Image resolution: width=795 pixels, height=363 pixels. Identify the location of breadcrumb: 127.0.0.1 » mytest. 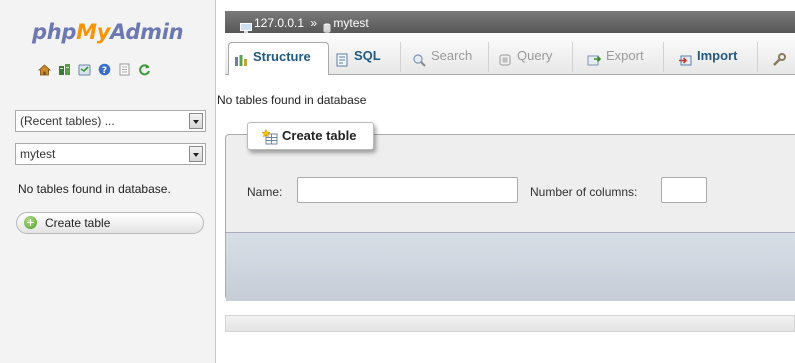
(510, 22).